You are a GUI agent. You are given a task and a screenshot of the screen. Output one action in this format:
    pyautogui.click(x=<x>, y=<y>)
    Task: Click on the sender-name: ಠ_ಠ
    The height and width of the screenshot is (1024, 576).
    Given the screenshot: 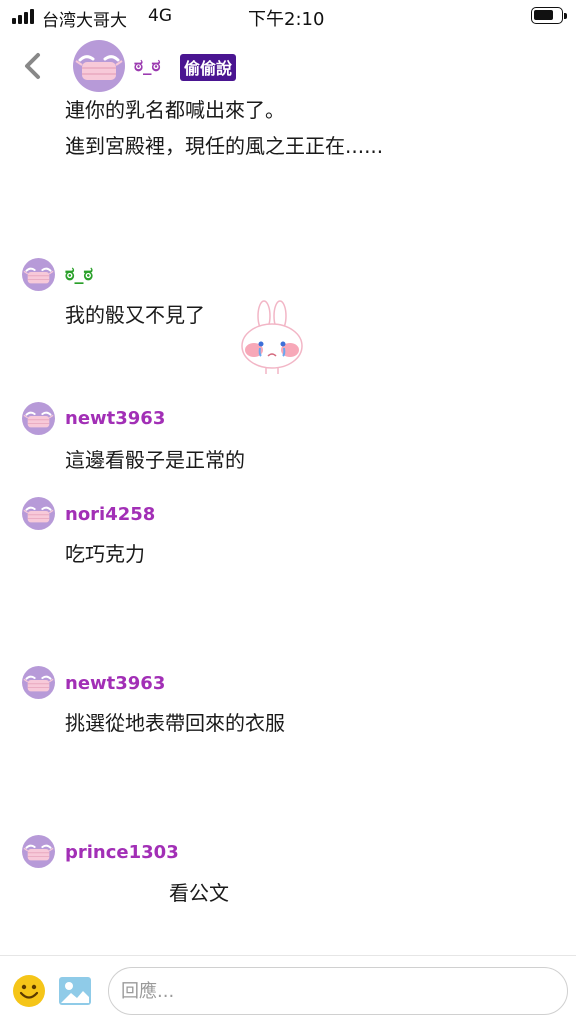 What is the action you would take?
    pyautogui.click(x=147, y=66)
    